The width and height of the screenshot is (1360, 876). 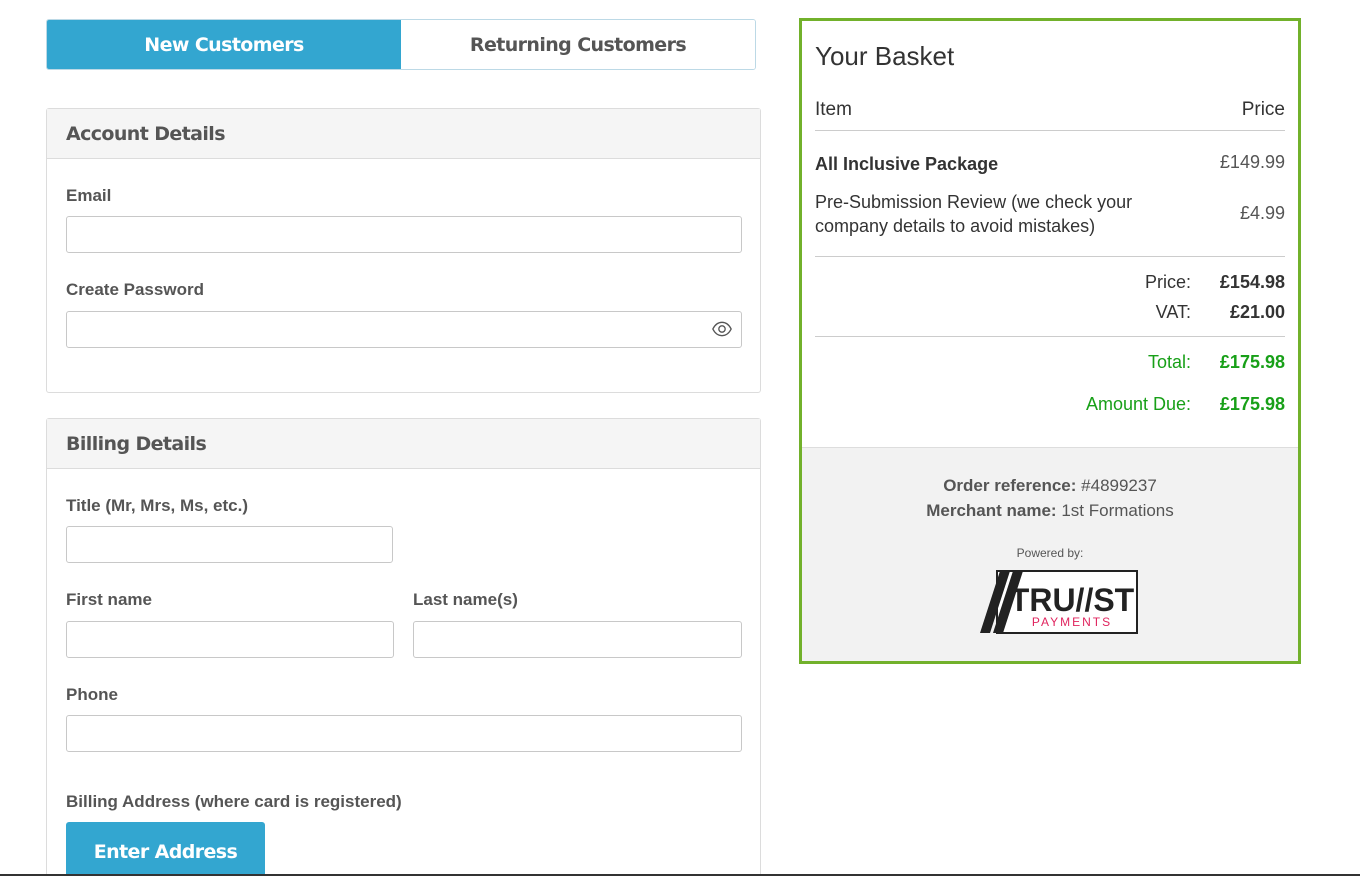 I want to click on eye-icon, so click(x=722, y=329).